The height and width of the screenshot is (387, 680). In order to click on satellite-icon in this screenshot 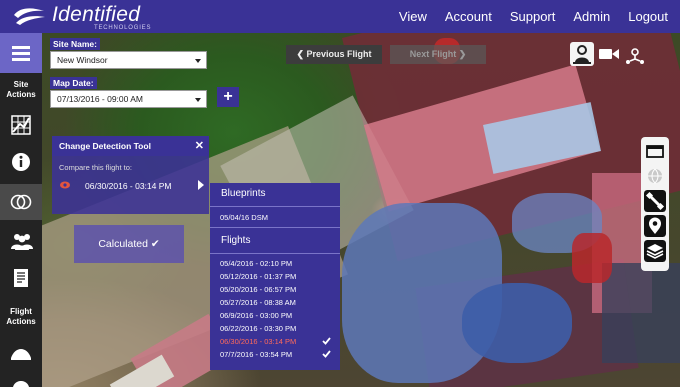, I will do `click(655, 201)`.